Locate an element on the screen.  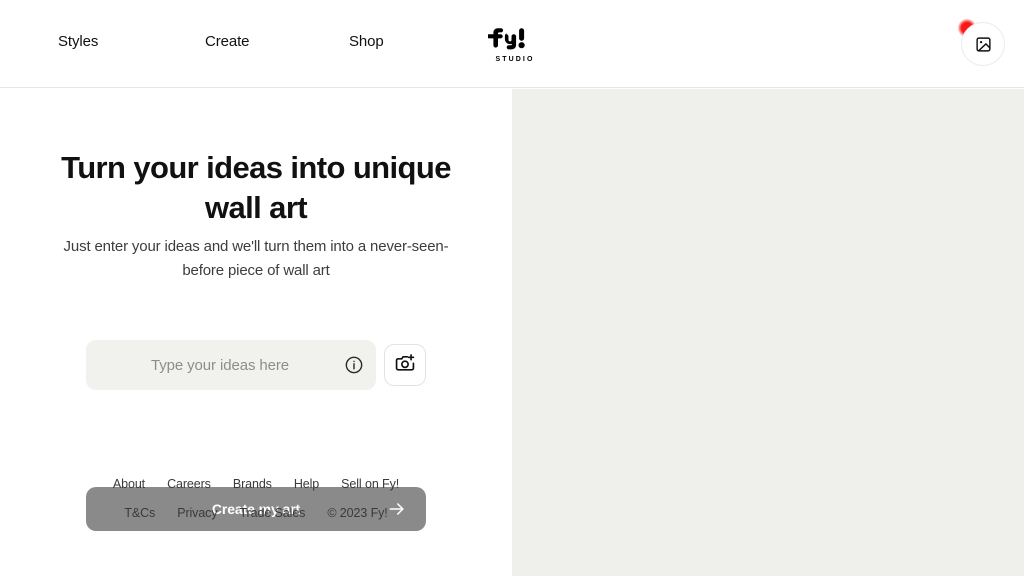
camera-plus-icon is located at coordinates (405, 365).